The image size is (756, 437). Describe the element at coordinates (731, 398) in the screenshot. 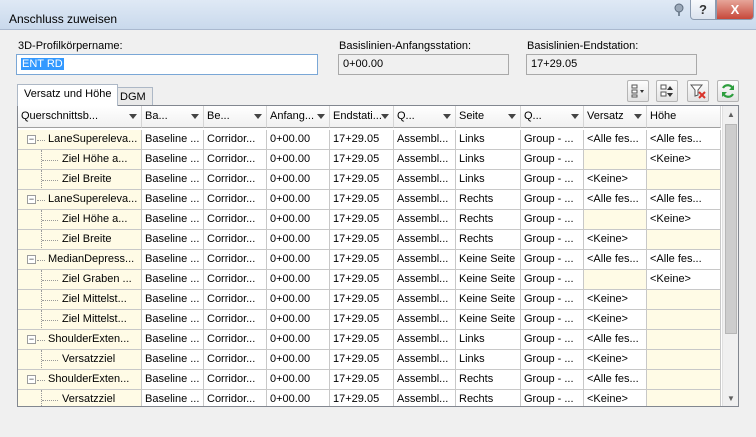

I see `scroll-down-icon: ▼` at that location.